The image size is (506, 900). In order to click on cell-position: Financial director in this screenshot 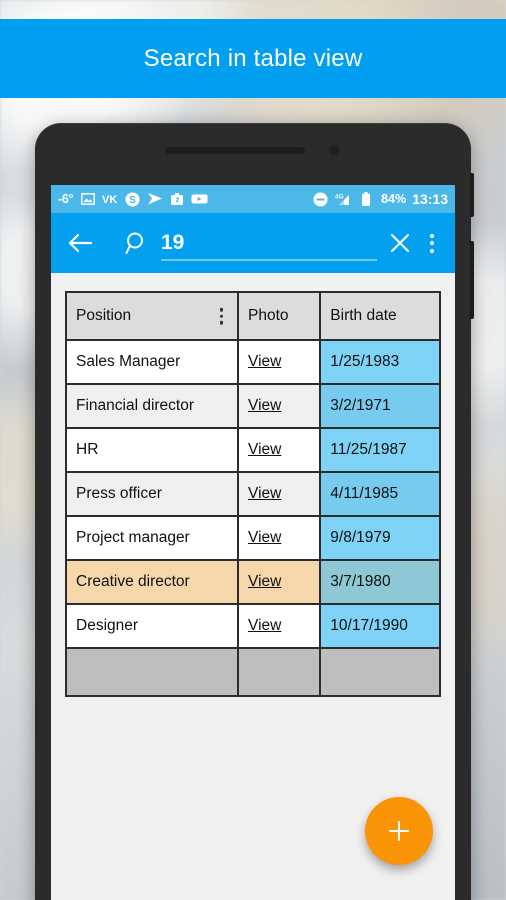, I will do `click(152, 406)`.